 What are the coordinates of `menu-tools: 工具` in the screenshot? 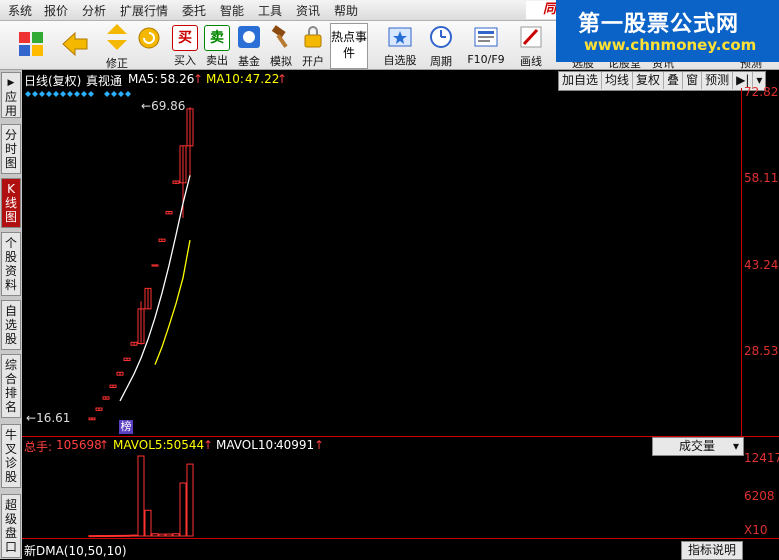 It's located at (270, 10).